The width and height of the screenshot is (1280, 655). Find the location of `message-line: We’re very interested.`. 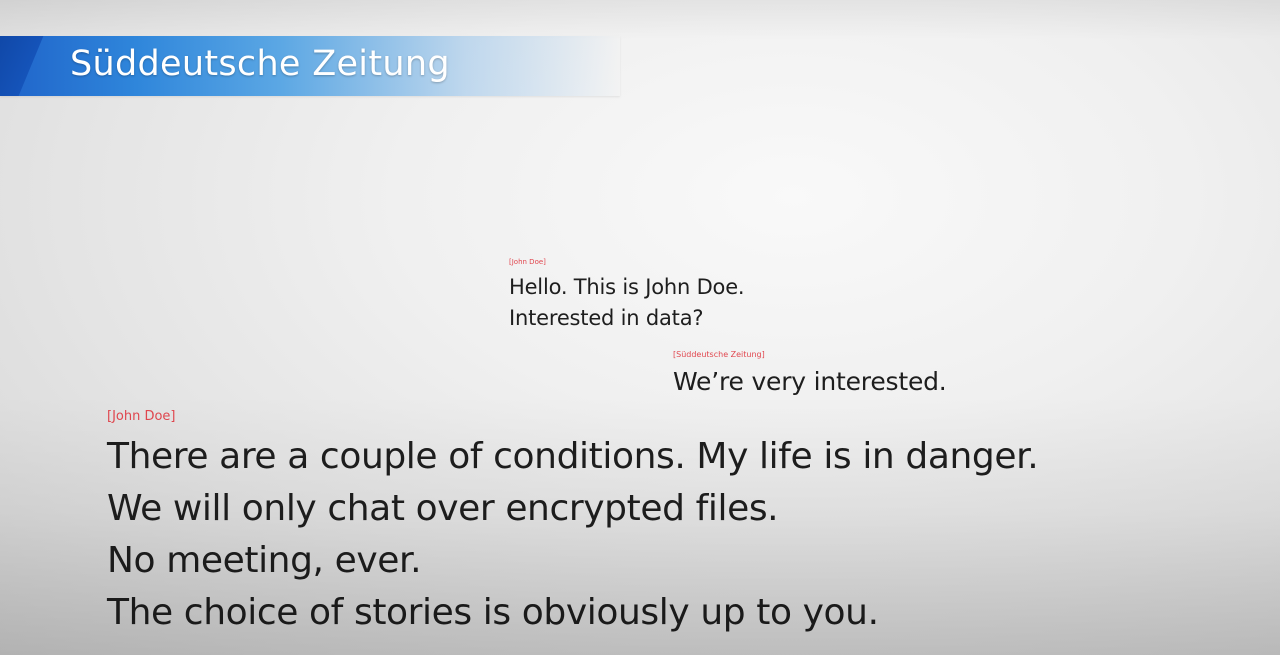

message-line: We’re very interested. is located at coordinates (810, 381).